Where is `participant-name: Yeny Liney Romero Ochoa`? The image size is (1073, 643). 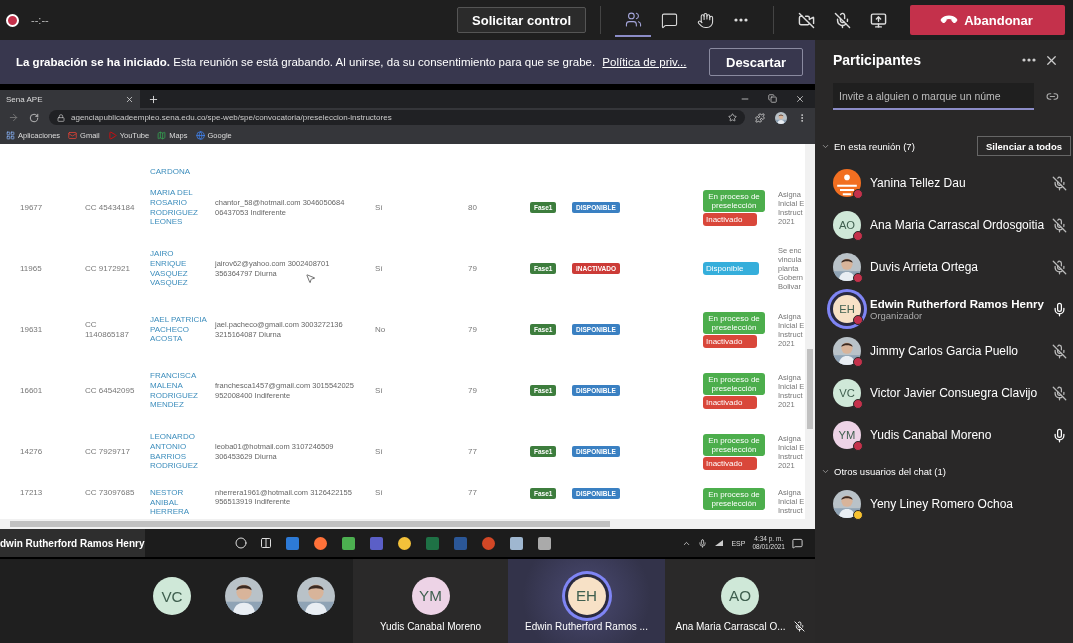
participant-name: Yeny Liney Romero Ochoa is located at coordinates (968, 504).